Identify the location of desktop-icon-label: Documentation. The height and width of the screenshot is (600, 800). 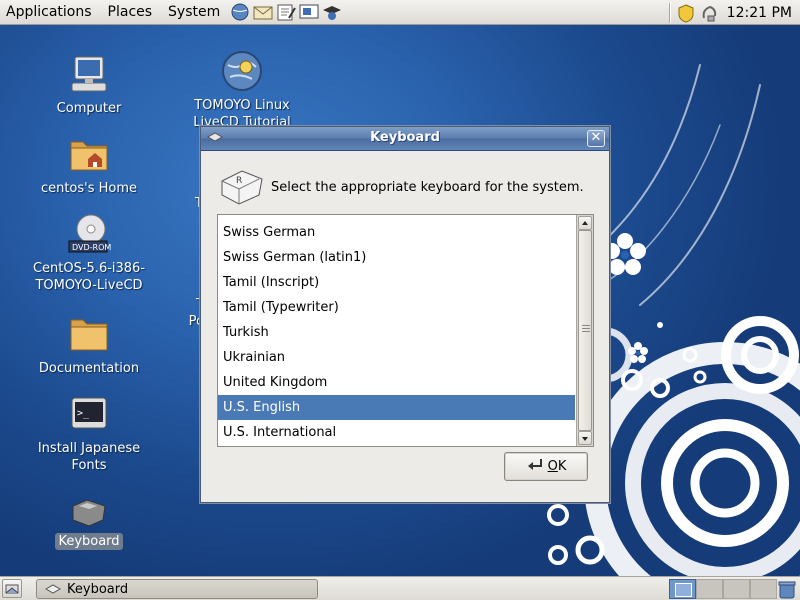
(89, 368).